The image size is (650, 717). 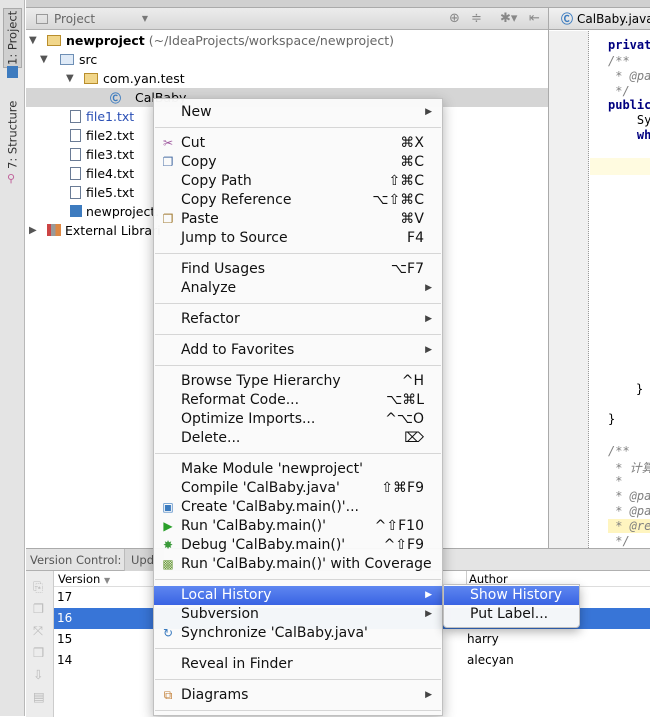 What do you see at coordinates (33, 230) in the screenshot?
I see `expand-triangle-icon: ▶` at bounding box center [33, 230].